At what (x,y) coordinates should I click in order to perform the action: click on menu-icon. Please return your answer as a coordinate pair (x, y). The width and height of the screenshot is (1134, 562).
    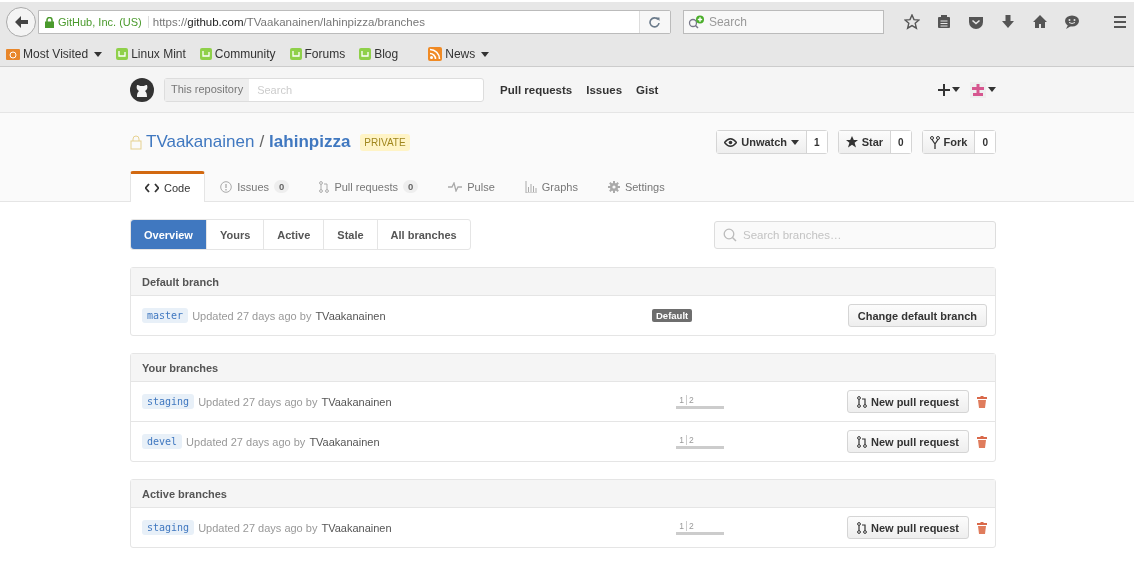
    Looking at the image, I should click on (1120, 22).